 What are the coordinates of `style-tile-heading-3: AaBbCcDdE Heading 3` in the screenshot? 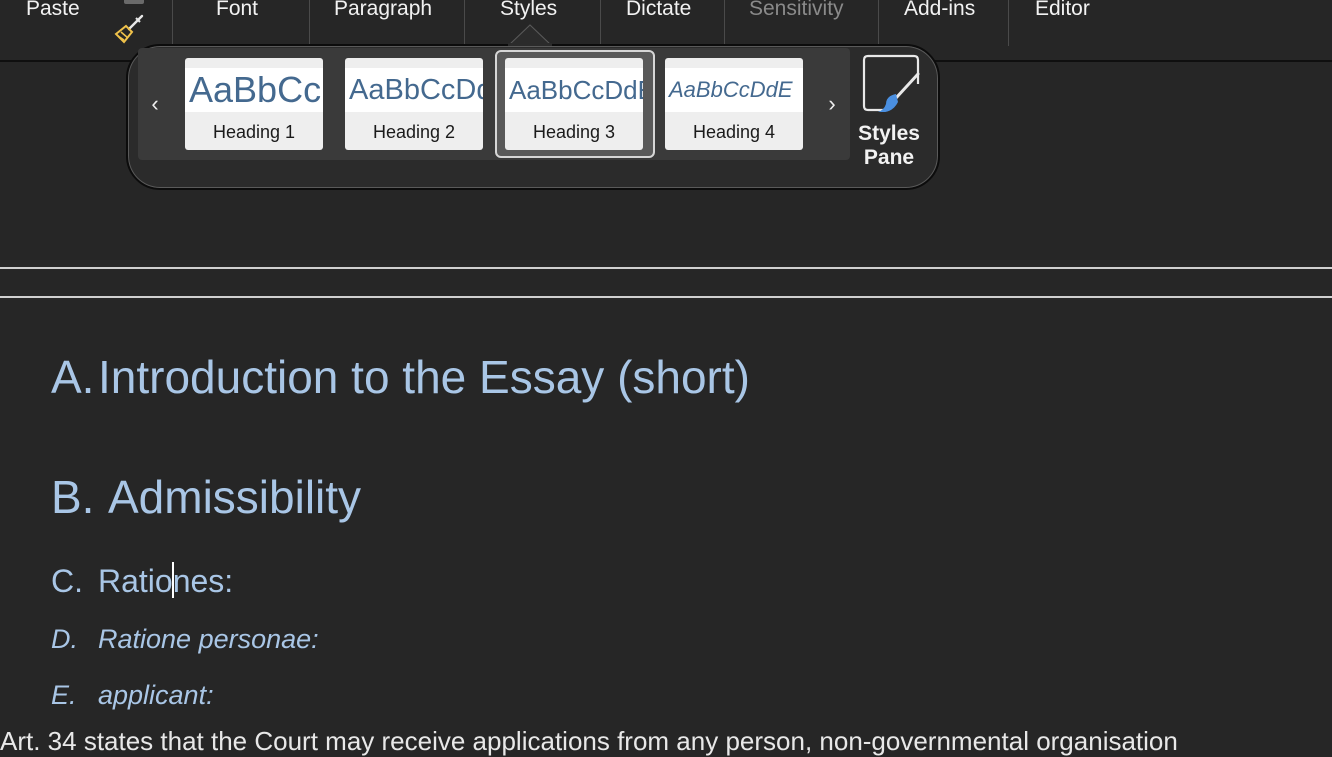 It's located at (575, 104).